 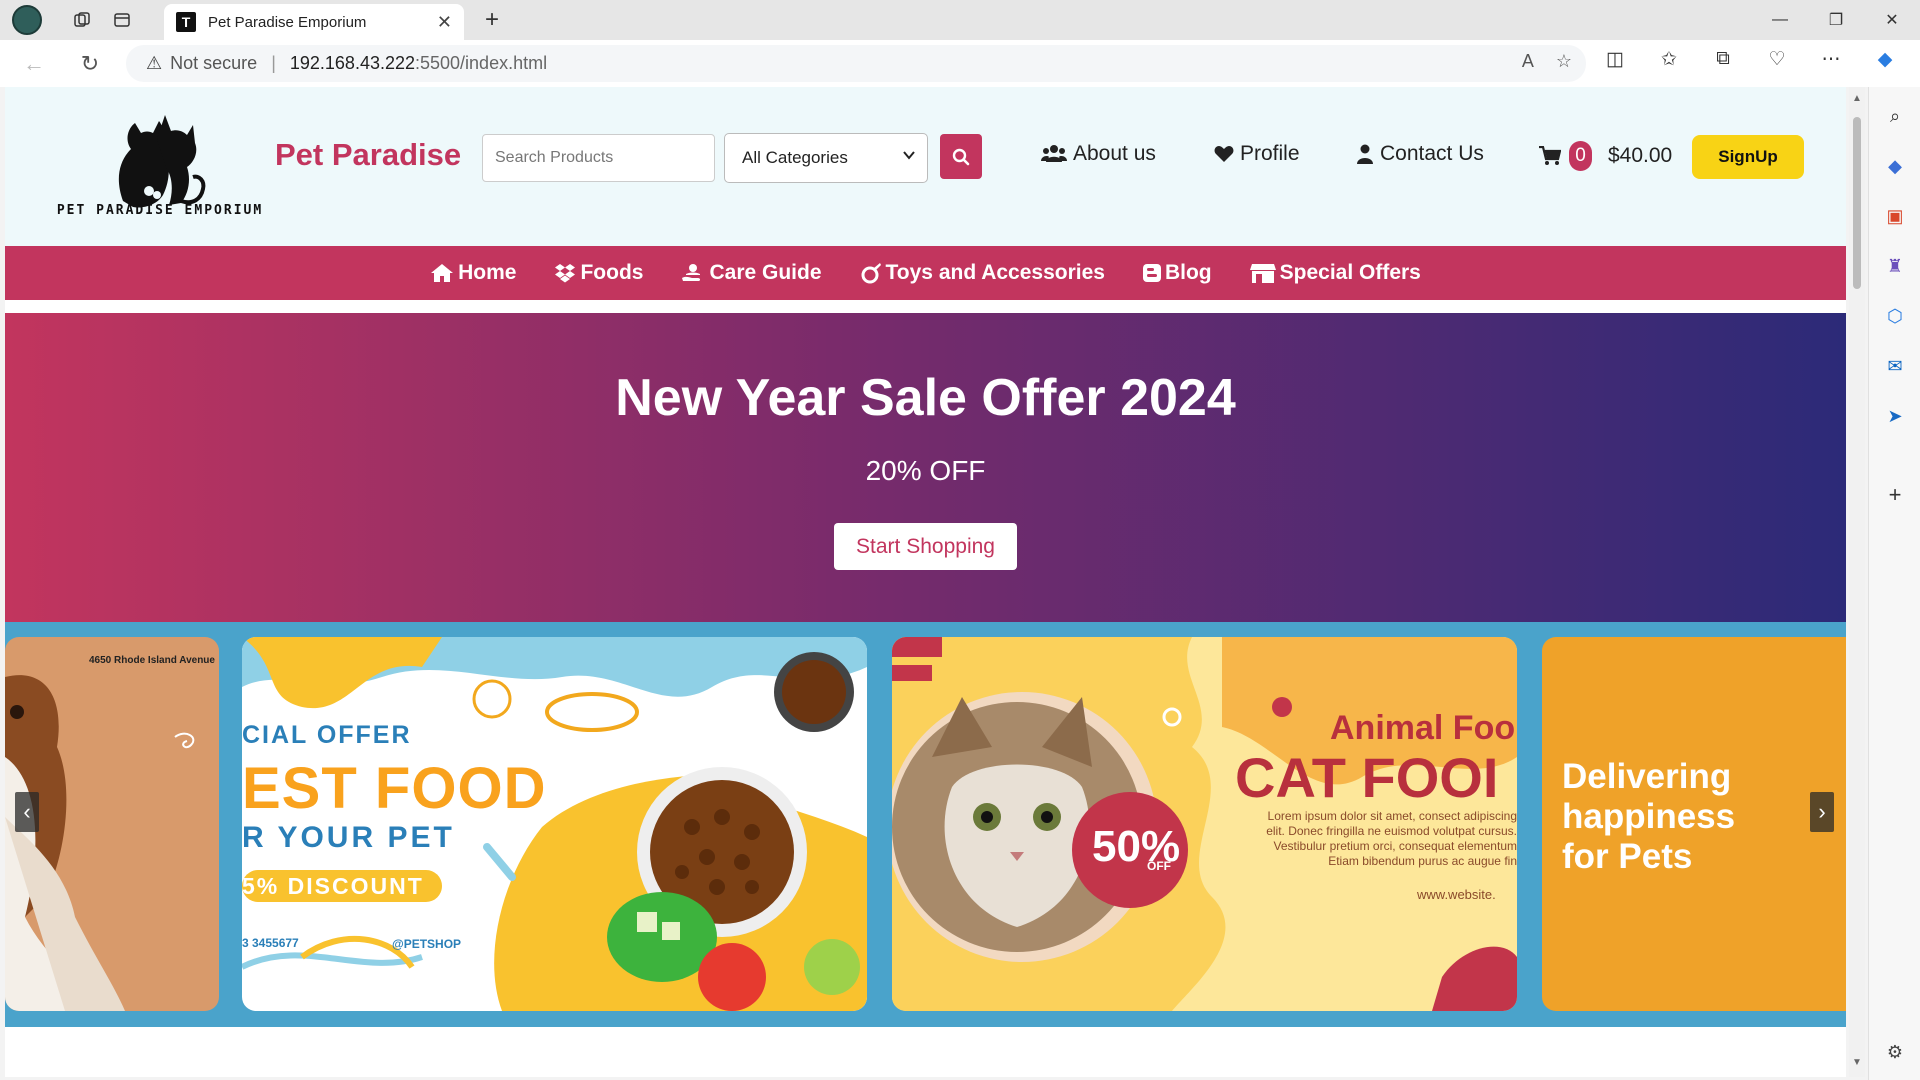 What do you see at coordinates (1456, 894) in the screenshot?
I see `slide3-site: www.website.` at bounding box center [1456, 894].